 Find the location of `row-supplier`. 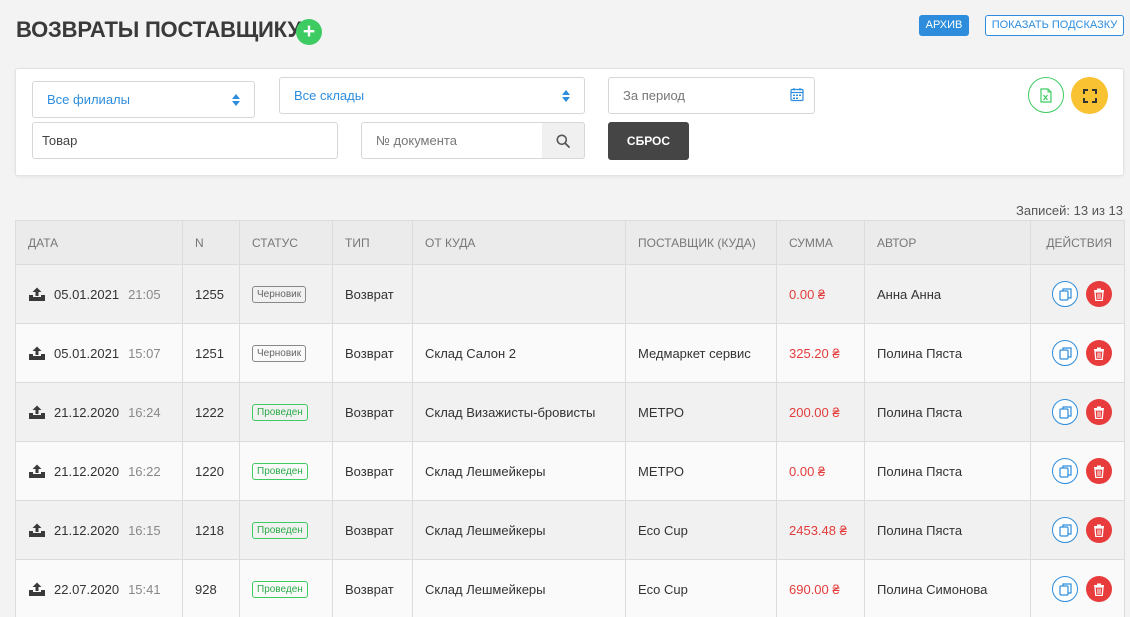

row-supplier is located at coordinates (701, 294).